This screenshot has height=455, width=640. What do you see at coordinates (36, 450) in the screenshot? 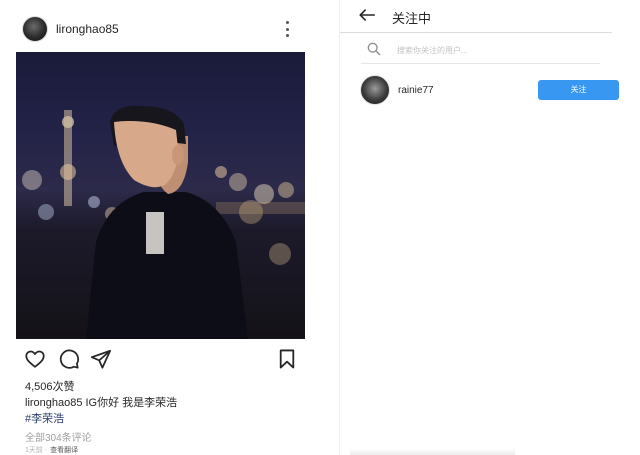
I see `timestamp: 1天前 ·` at bounding box center [36, 450].